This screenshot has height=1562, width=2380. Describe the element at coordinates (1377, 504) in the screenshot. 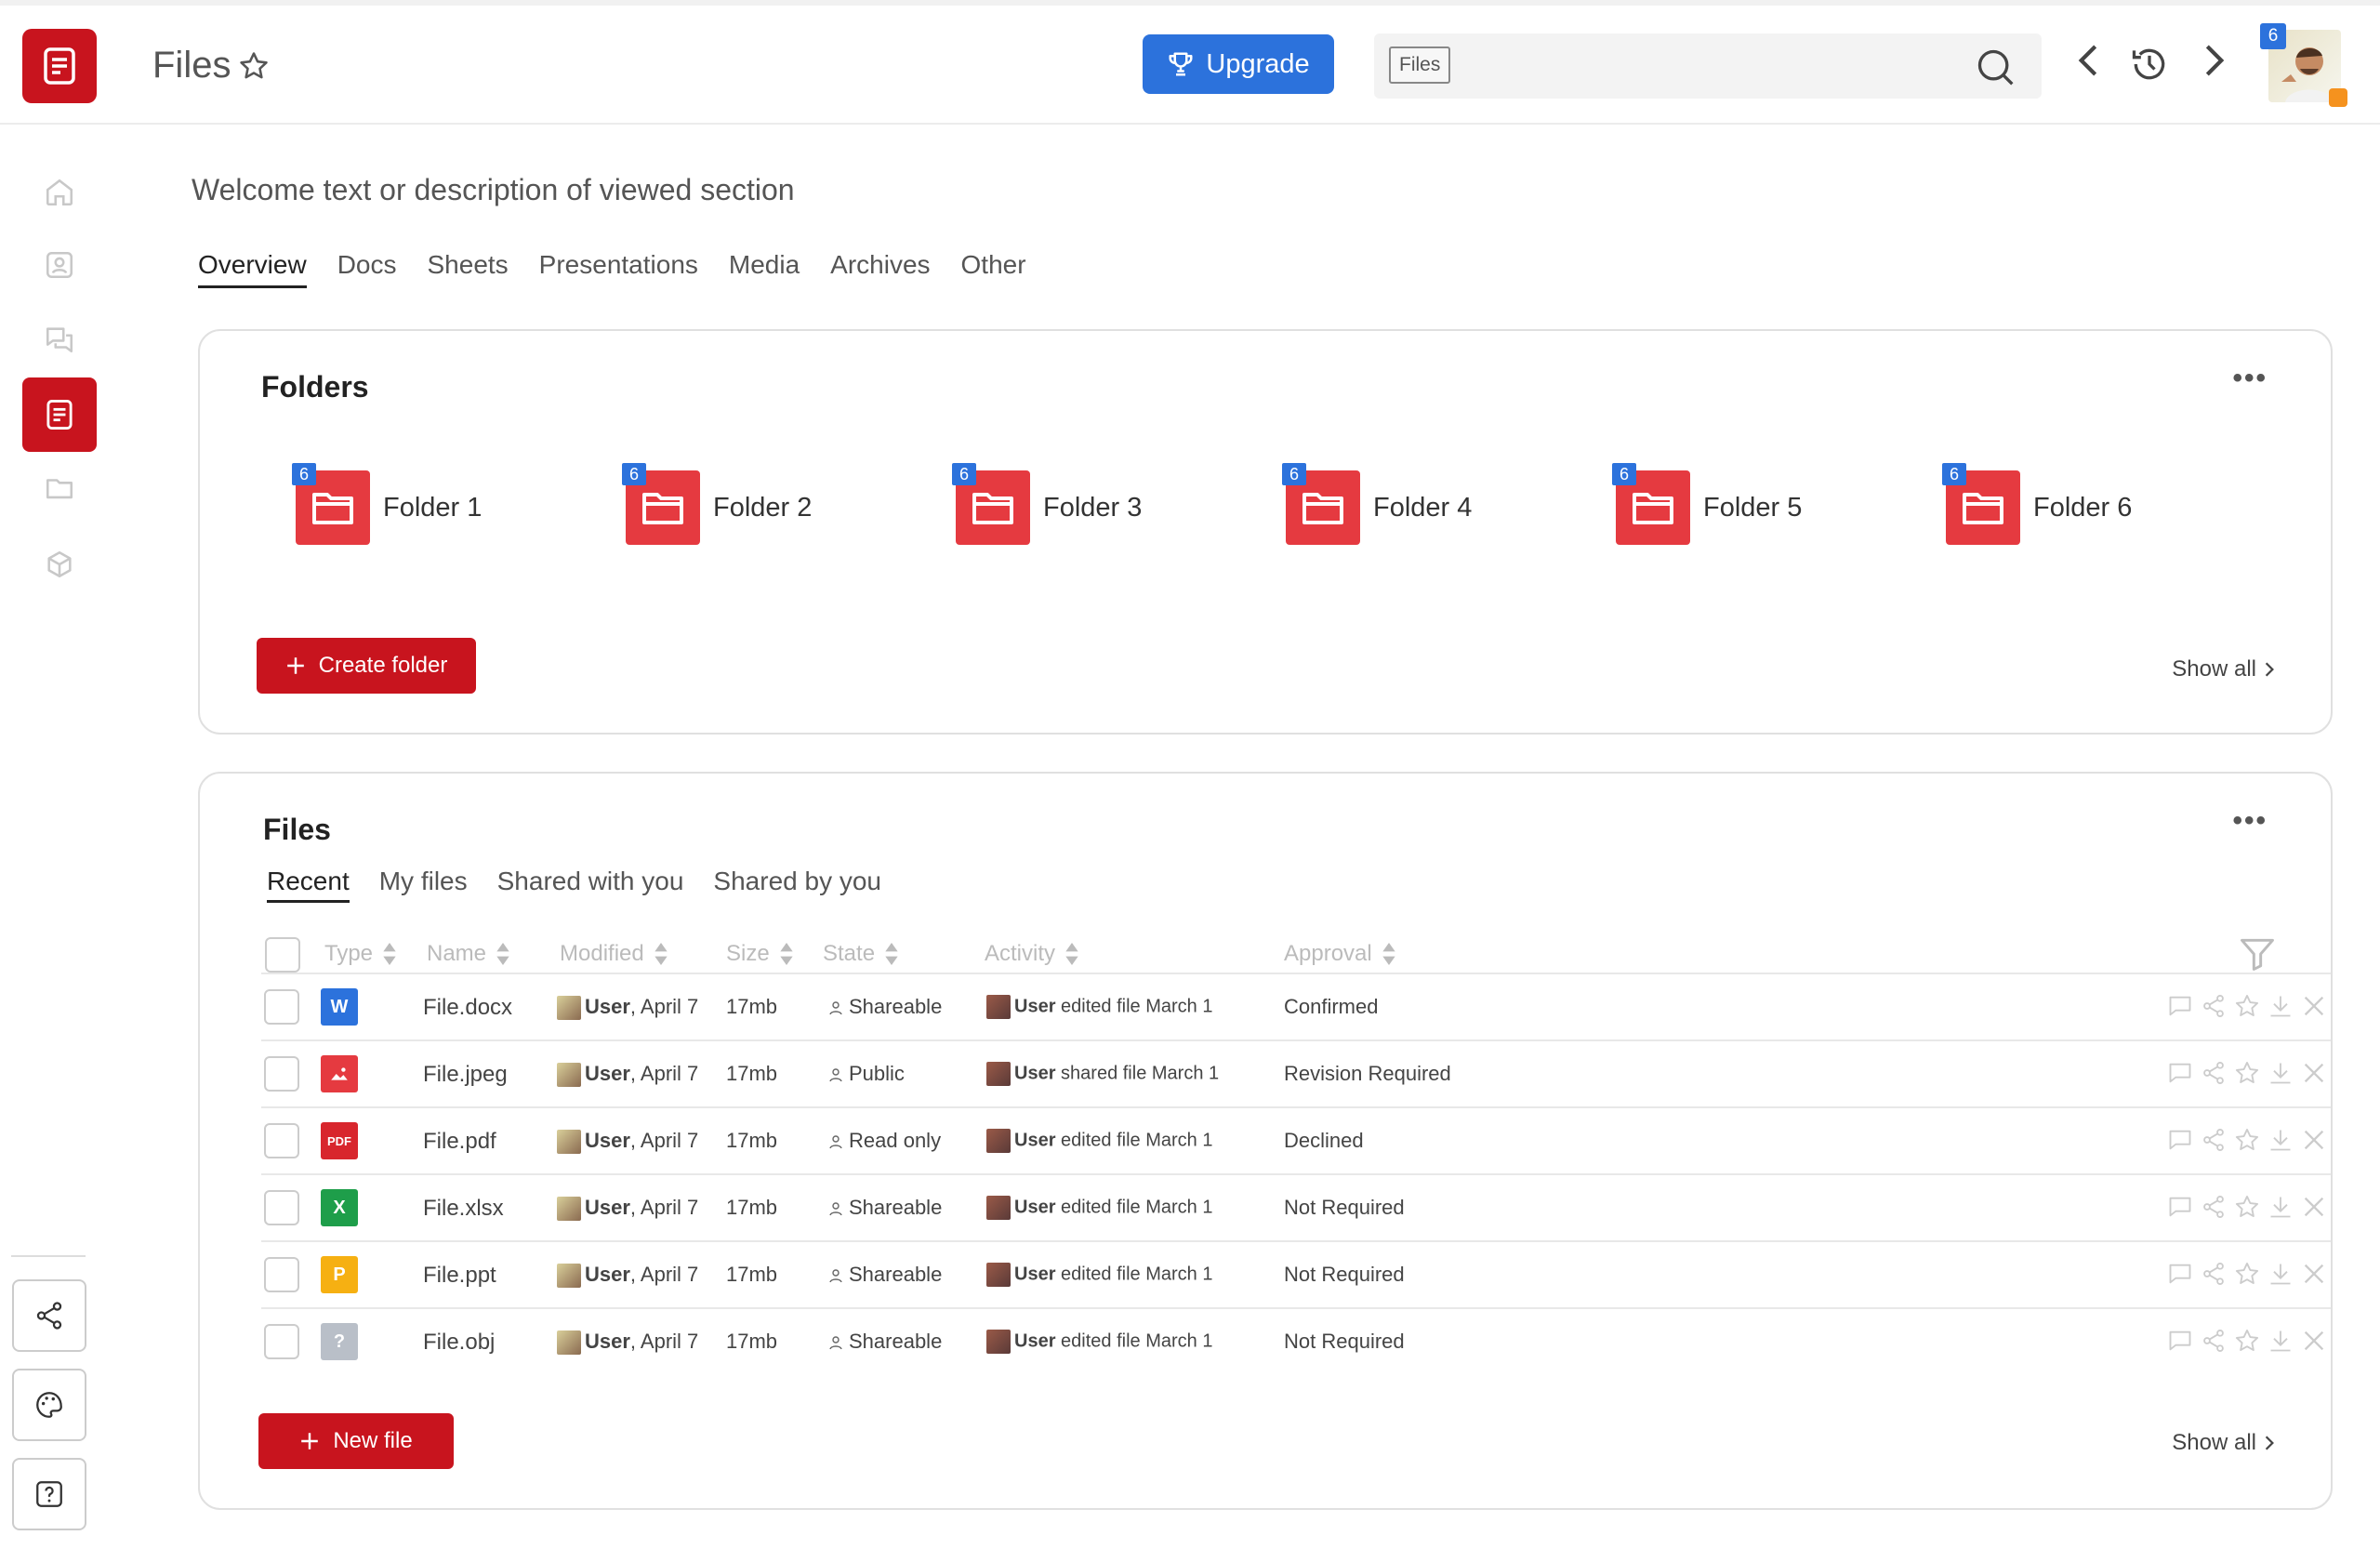

I see `folder-item: 6 Folder 4` at that location.